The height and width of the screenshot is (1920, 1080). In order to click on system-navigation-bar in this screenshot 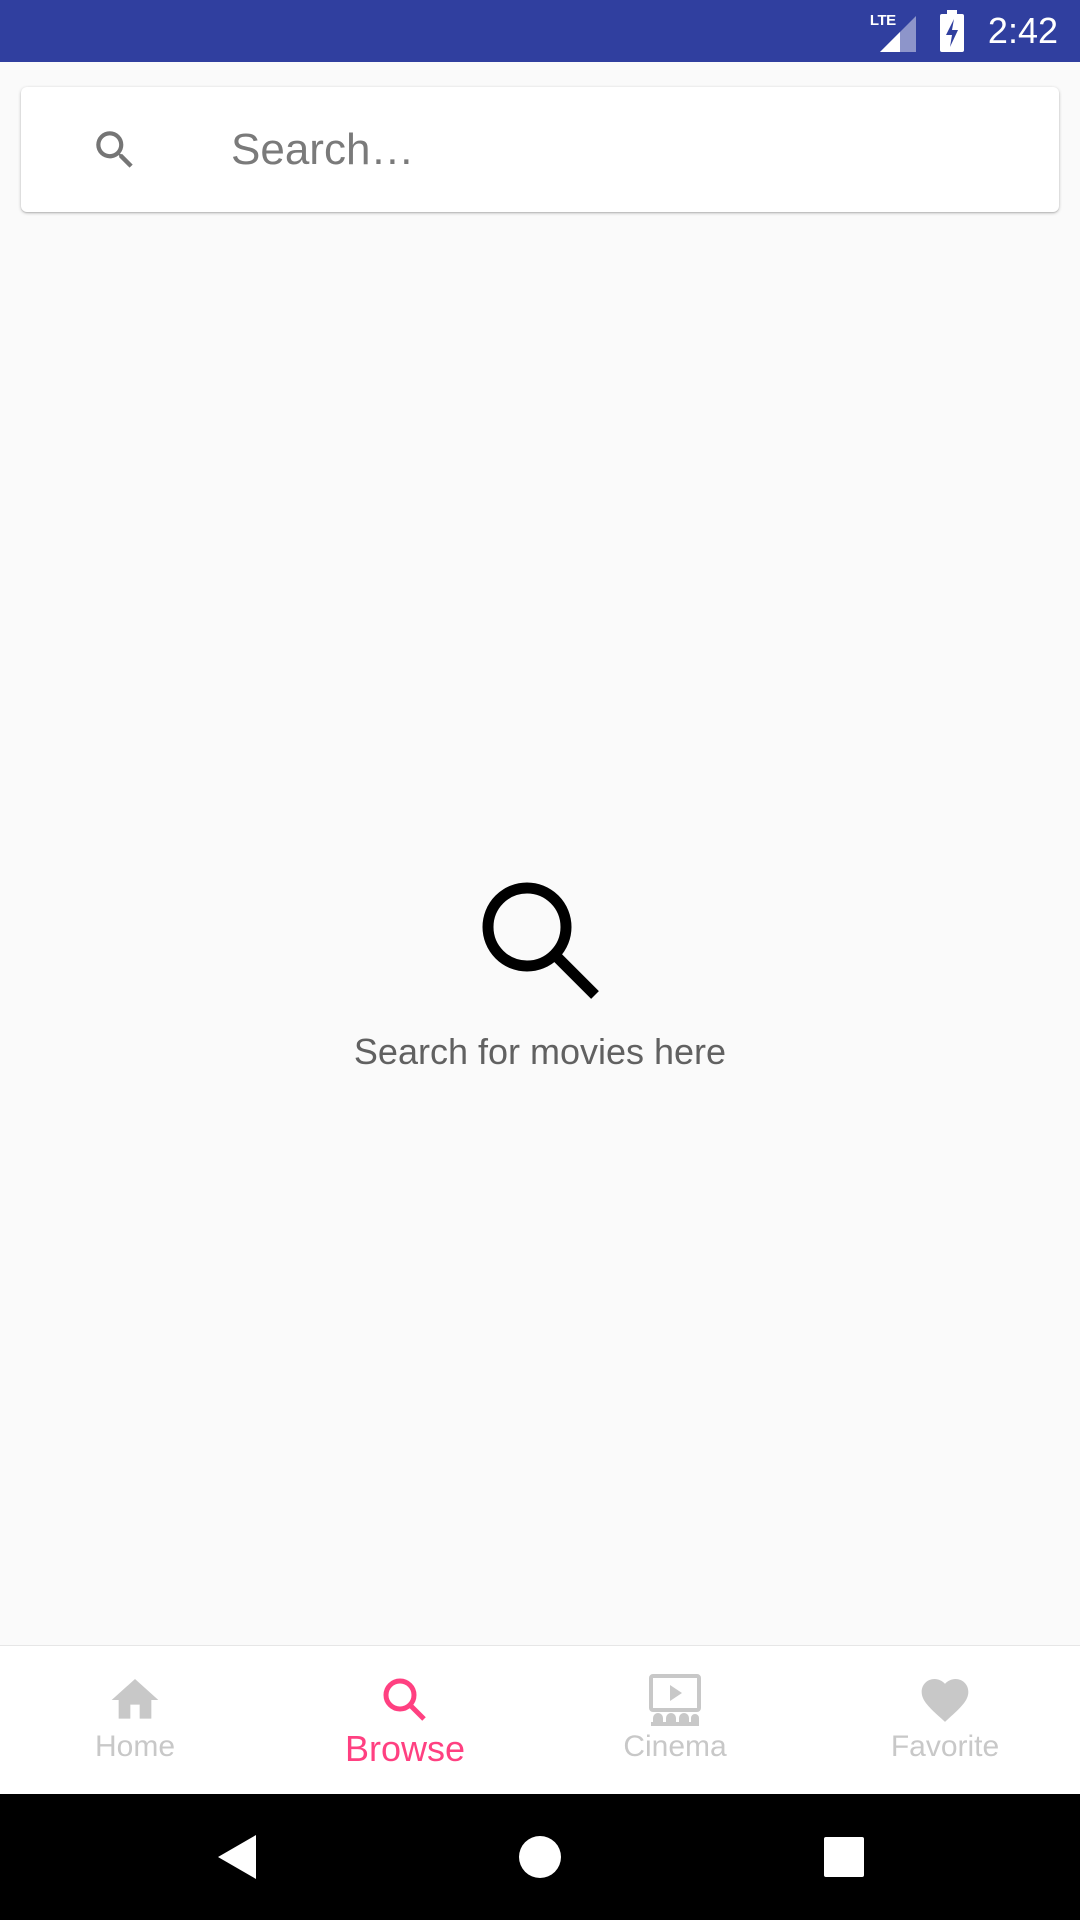, I will do `click(540, 1857)`.